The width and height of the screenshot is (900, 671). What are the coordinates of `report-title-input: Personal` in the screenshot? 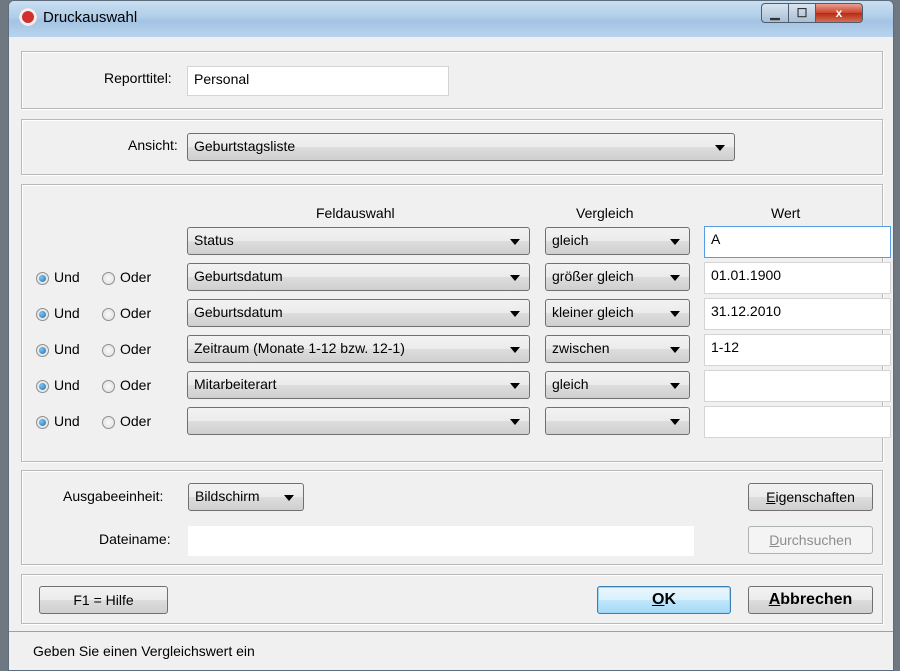 It's located at (318, 81).